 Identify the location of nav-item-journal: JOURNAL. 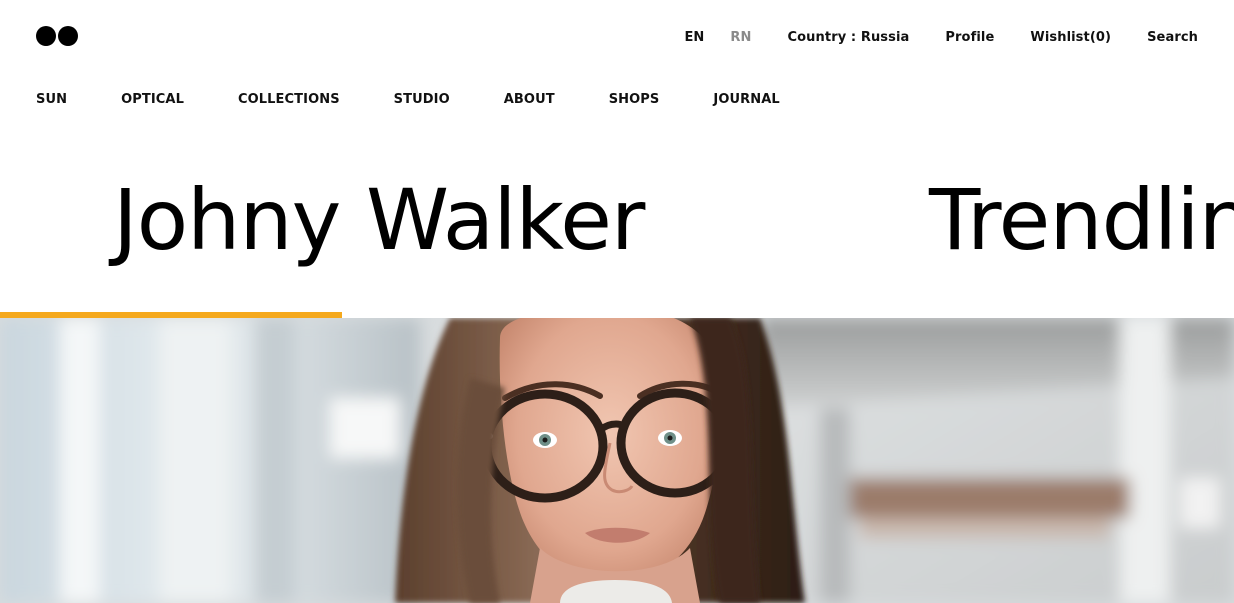
(746, 99).